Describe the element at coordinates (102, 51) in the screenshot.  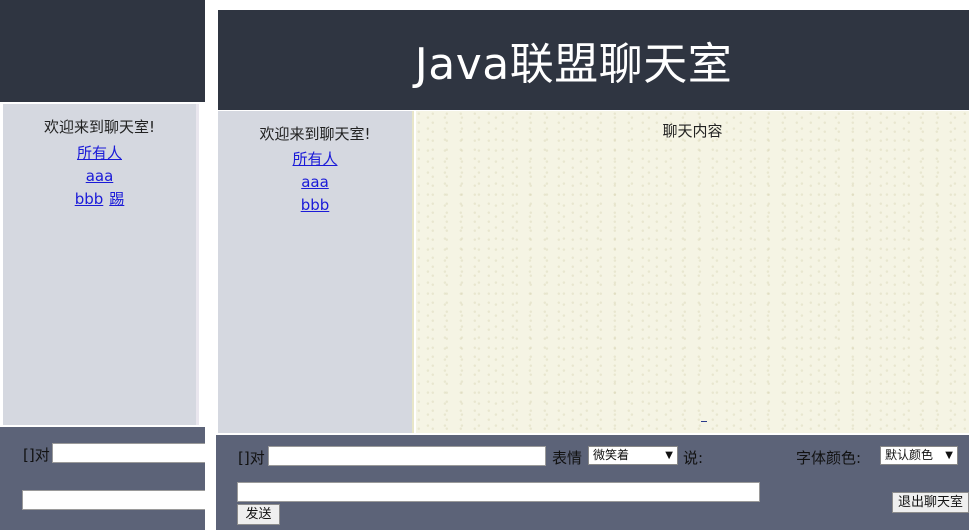
I see `chat-header` at that location.